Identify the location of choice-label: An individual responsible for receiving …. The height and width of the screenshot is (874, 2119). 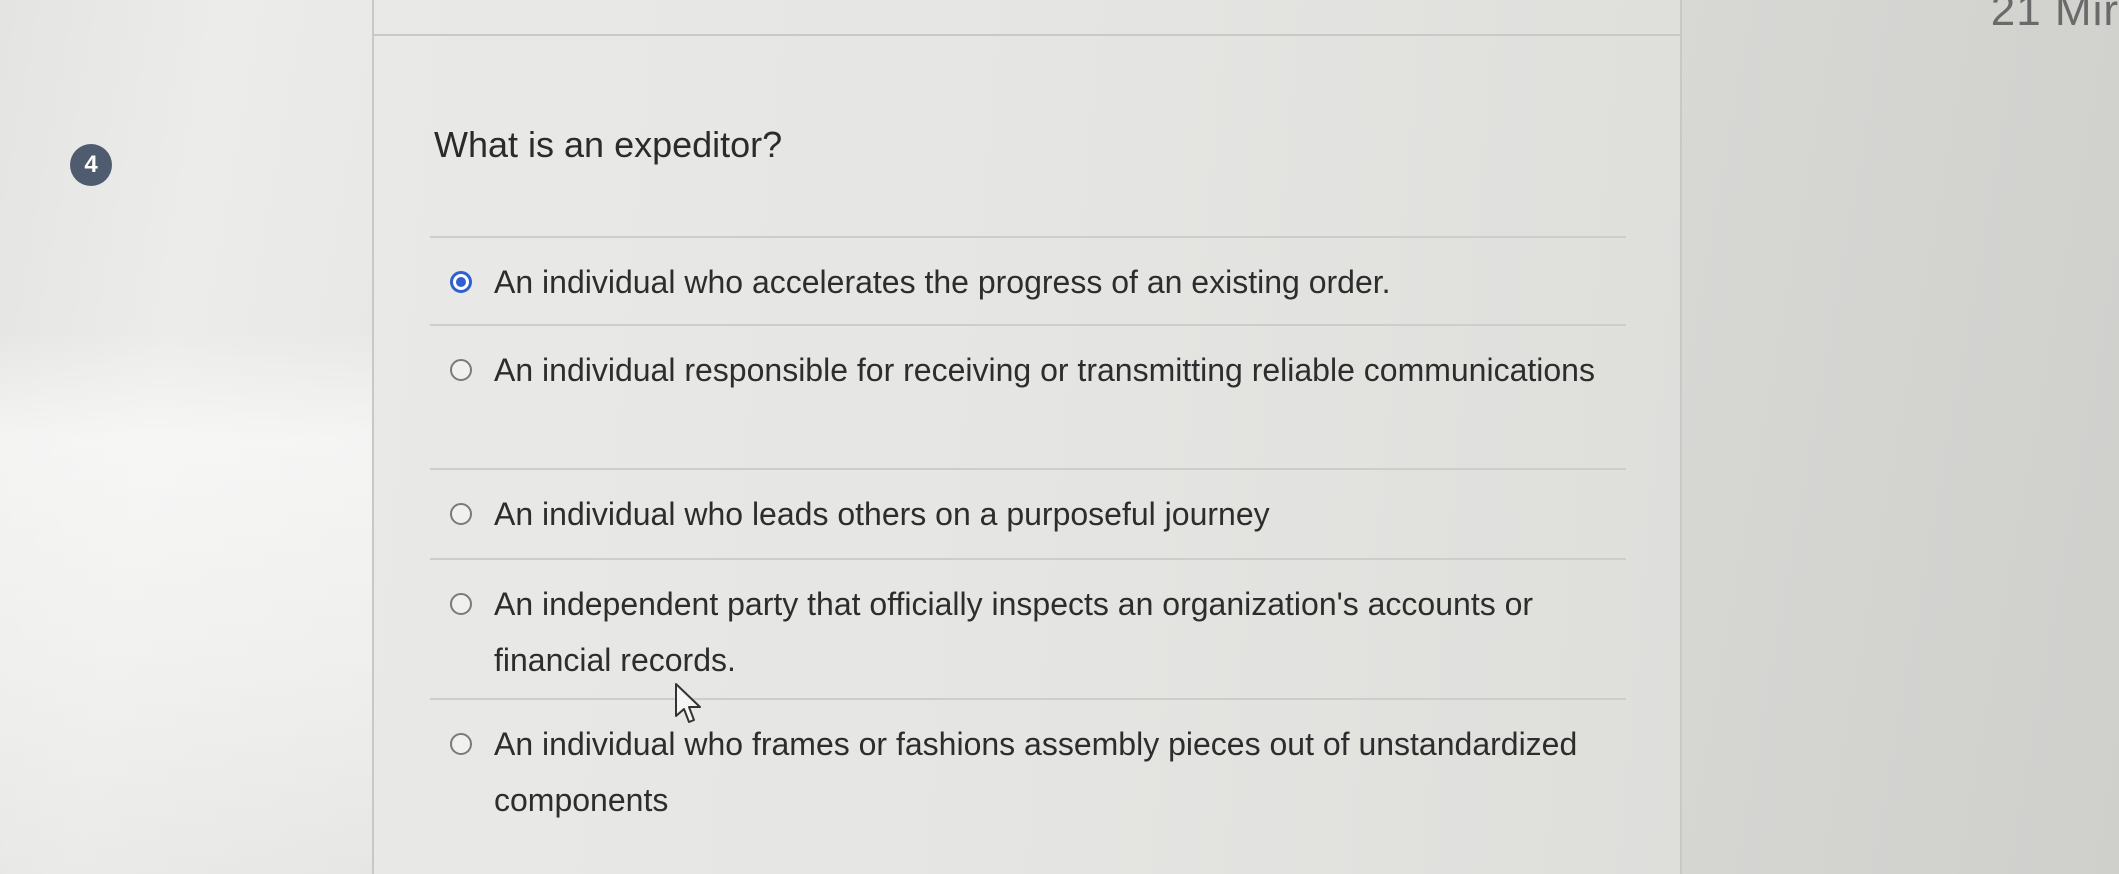
(1044, 370).